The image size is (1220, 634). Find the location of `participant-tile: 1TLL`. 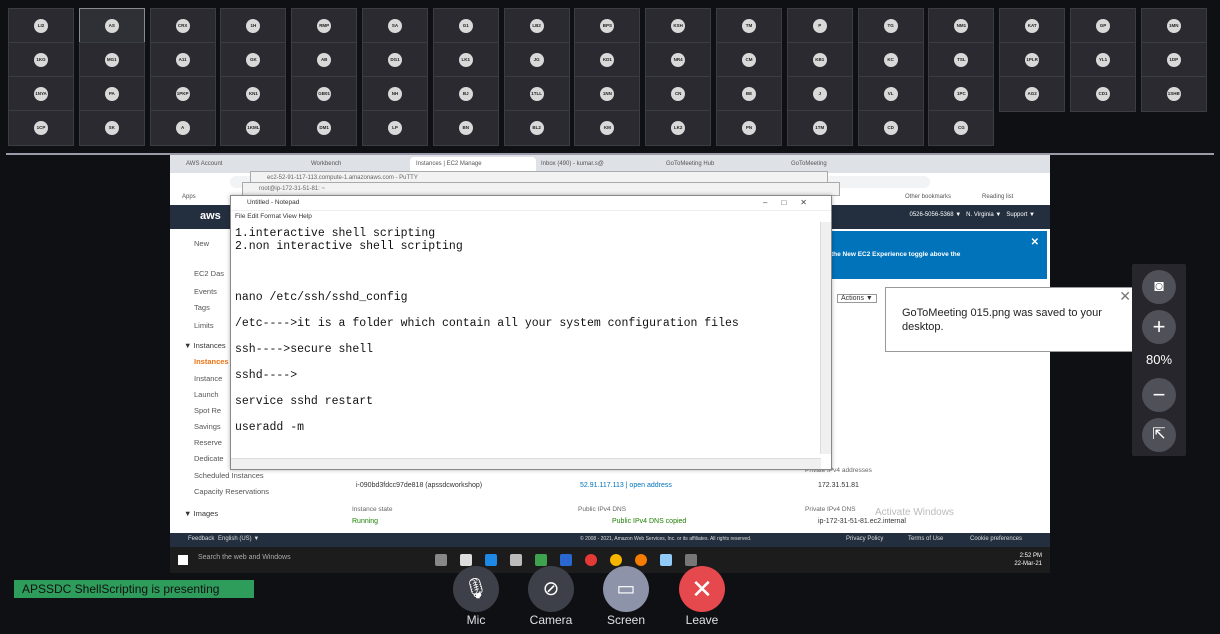

participant-tile: 1TLL is located at coordinates (536, 94).